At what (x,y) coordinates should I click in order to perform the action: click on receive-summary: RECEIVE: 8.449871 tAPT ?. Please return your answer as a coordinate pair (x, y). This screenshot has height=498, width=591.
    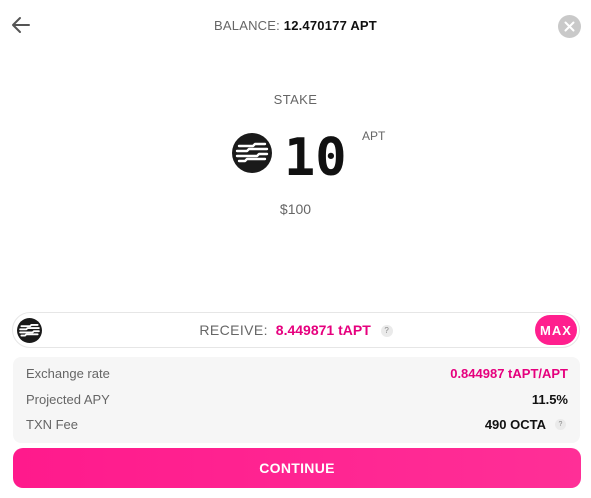
    Looking at the image, I should click on (296, 330).